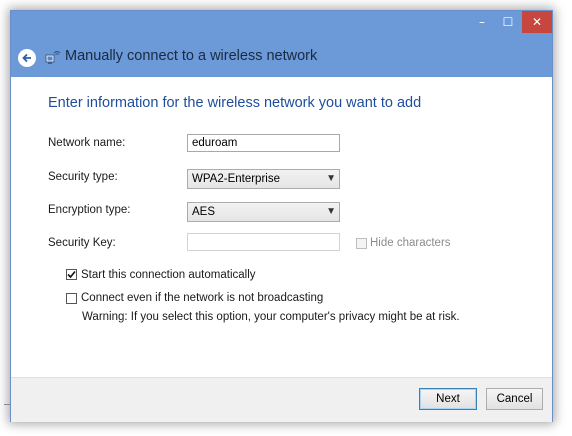  Describe the element at coordinates (508, 22) in the screenshot. I see `maximize-button: ☐` at that location.